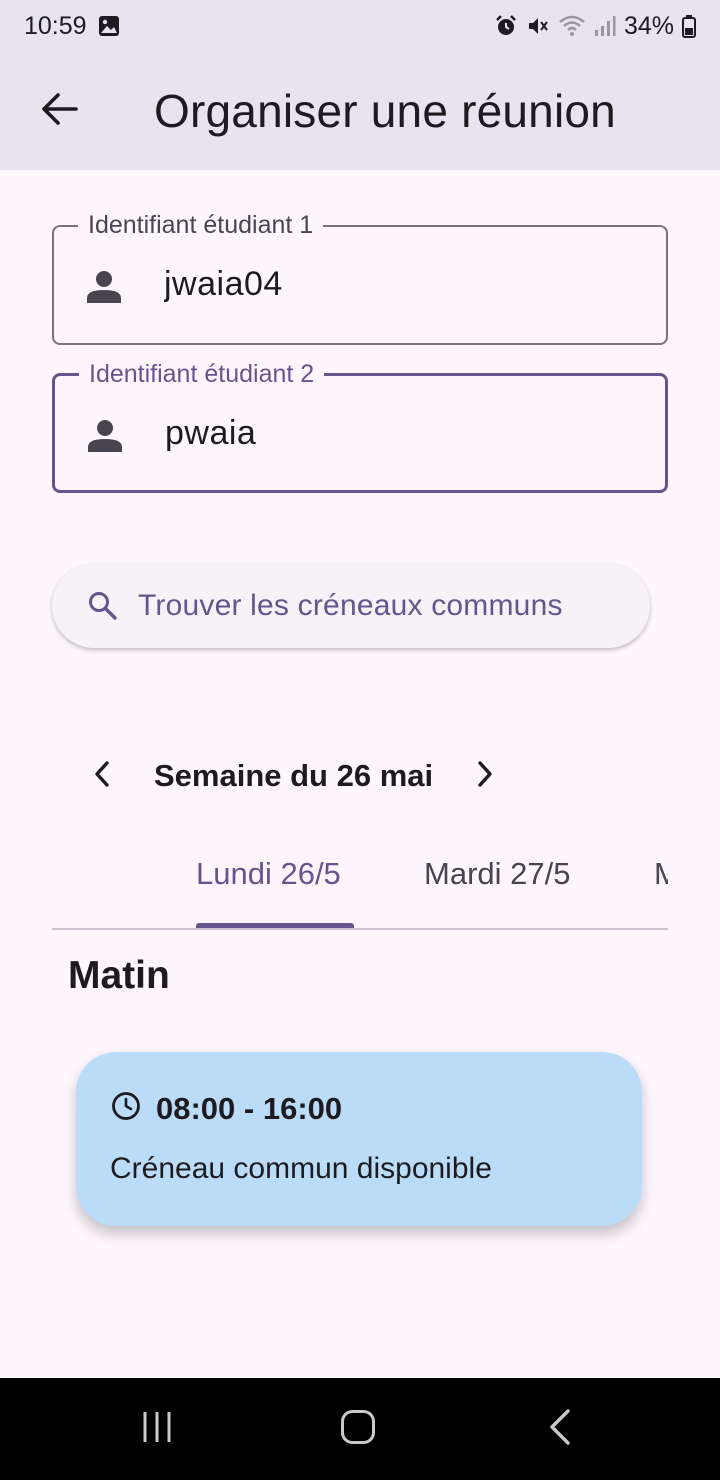 This screenshot has height=1480, width=720. I want to click on day-tabs: Lundi 26/5 Mardi 27/5 M, so click(360, 885).